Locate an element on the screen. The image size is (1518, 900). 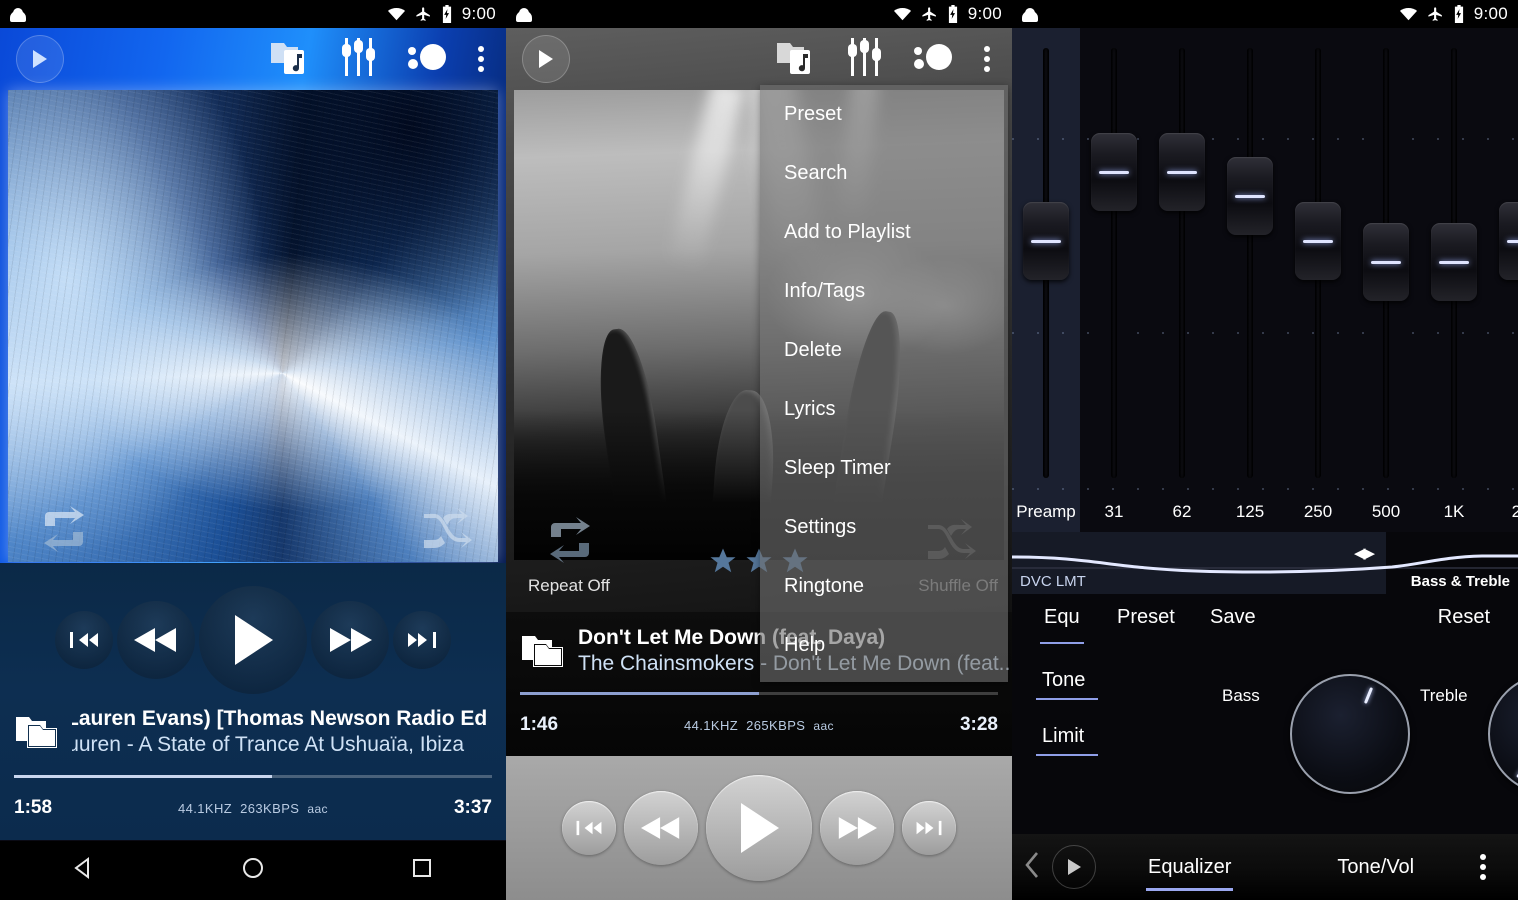
play-button-p1 is located at coordinates (253, 640).